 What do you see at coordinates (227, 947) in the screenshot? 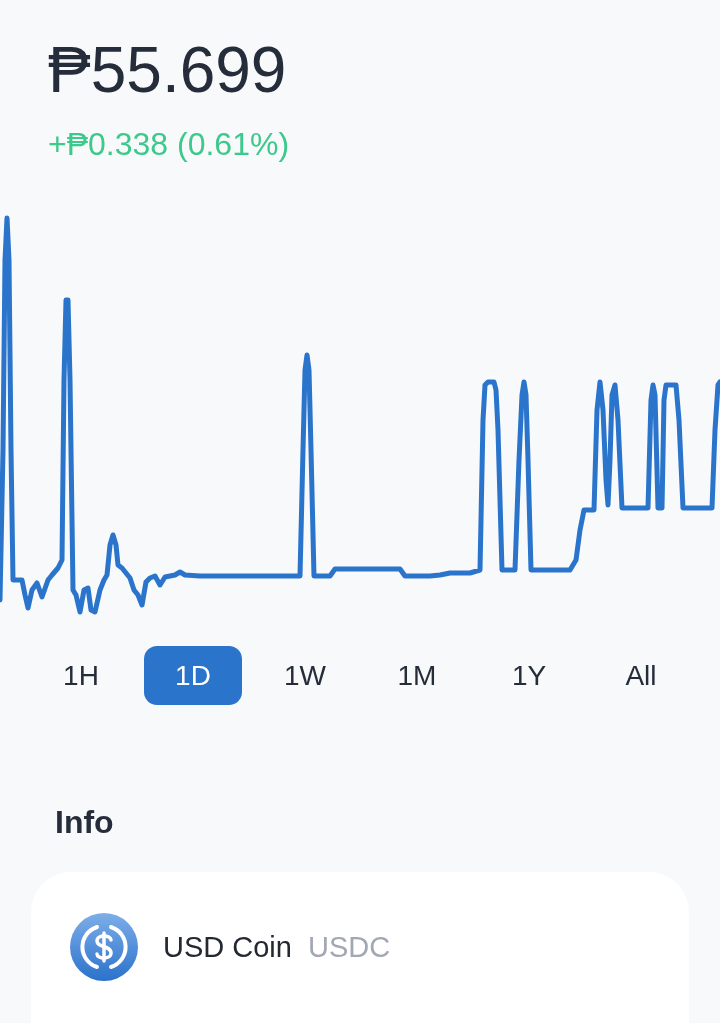
I see `asset-name: USD Coin` at bounding box center [227, 947].